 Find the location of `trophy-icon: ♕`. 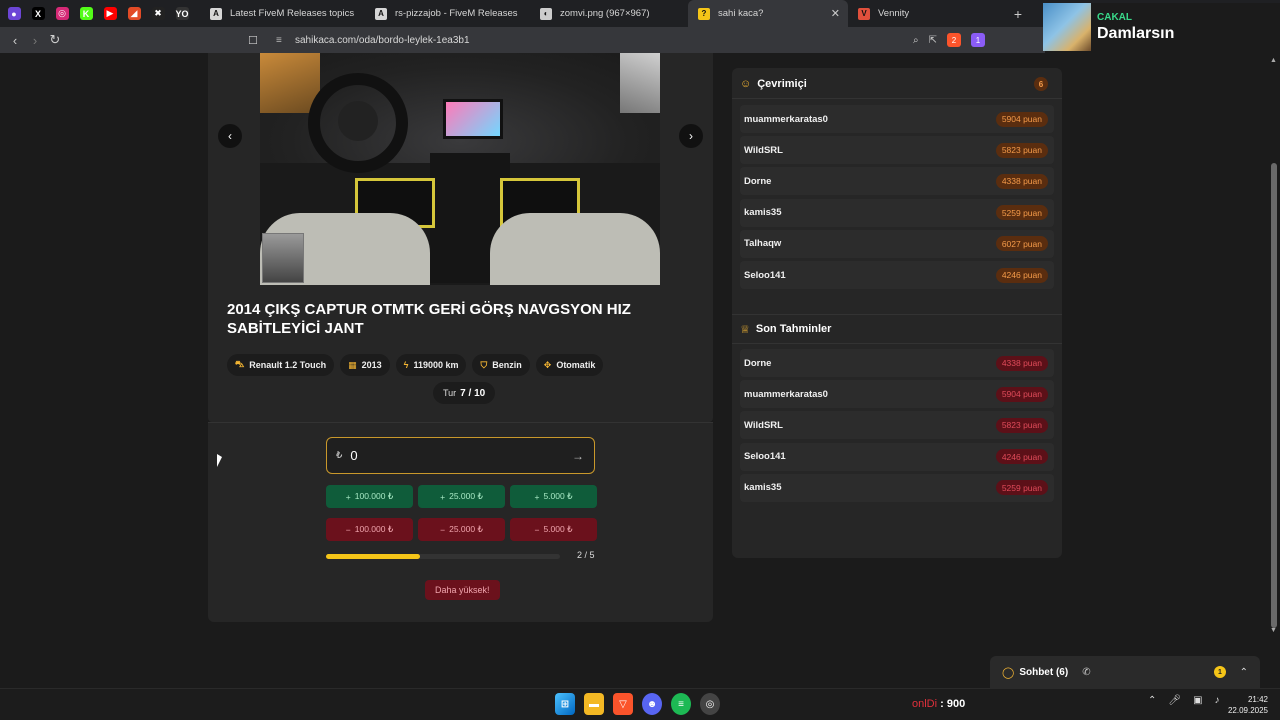

trophy-icon: ♕ is located at coordinates (745, 329).